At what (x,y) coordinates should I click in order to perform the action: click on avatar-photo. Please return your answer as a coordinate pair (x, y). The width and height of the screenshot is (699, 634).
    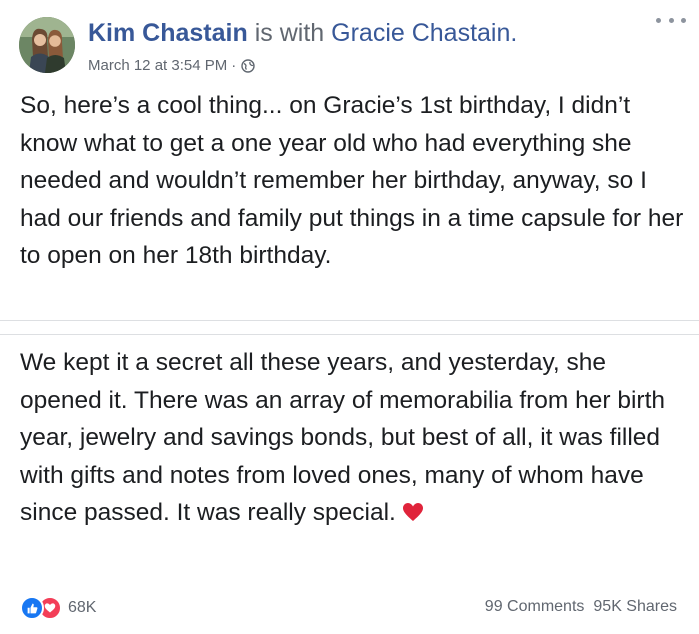
    Looking at the image, I should click on (47, 45).